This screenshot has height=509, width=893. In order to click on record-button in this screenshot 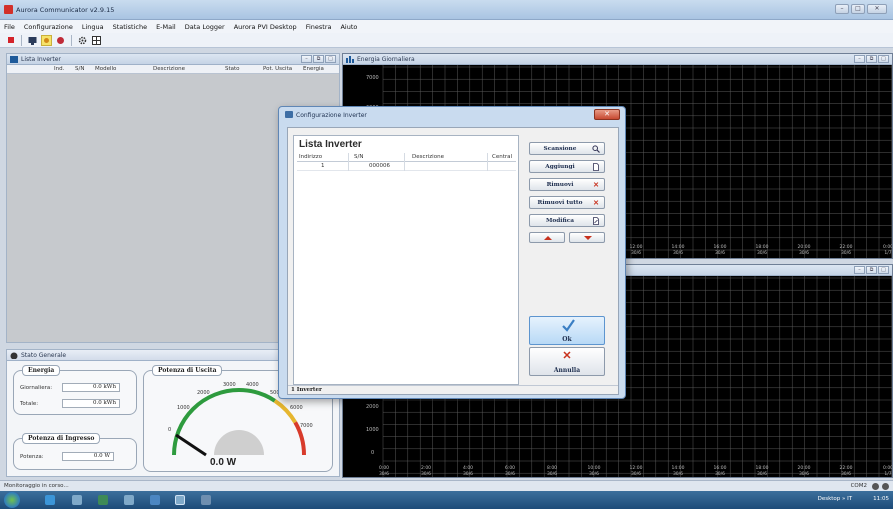, I will do `click(60, 40)`.